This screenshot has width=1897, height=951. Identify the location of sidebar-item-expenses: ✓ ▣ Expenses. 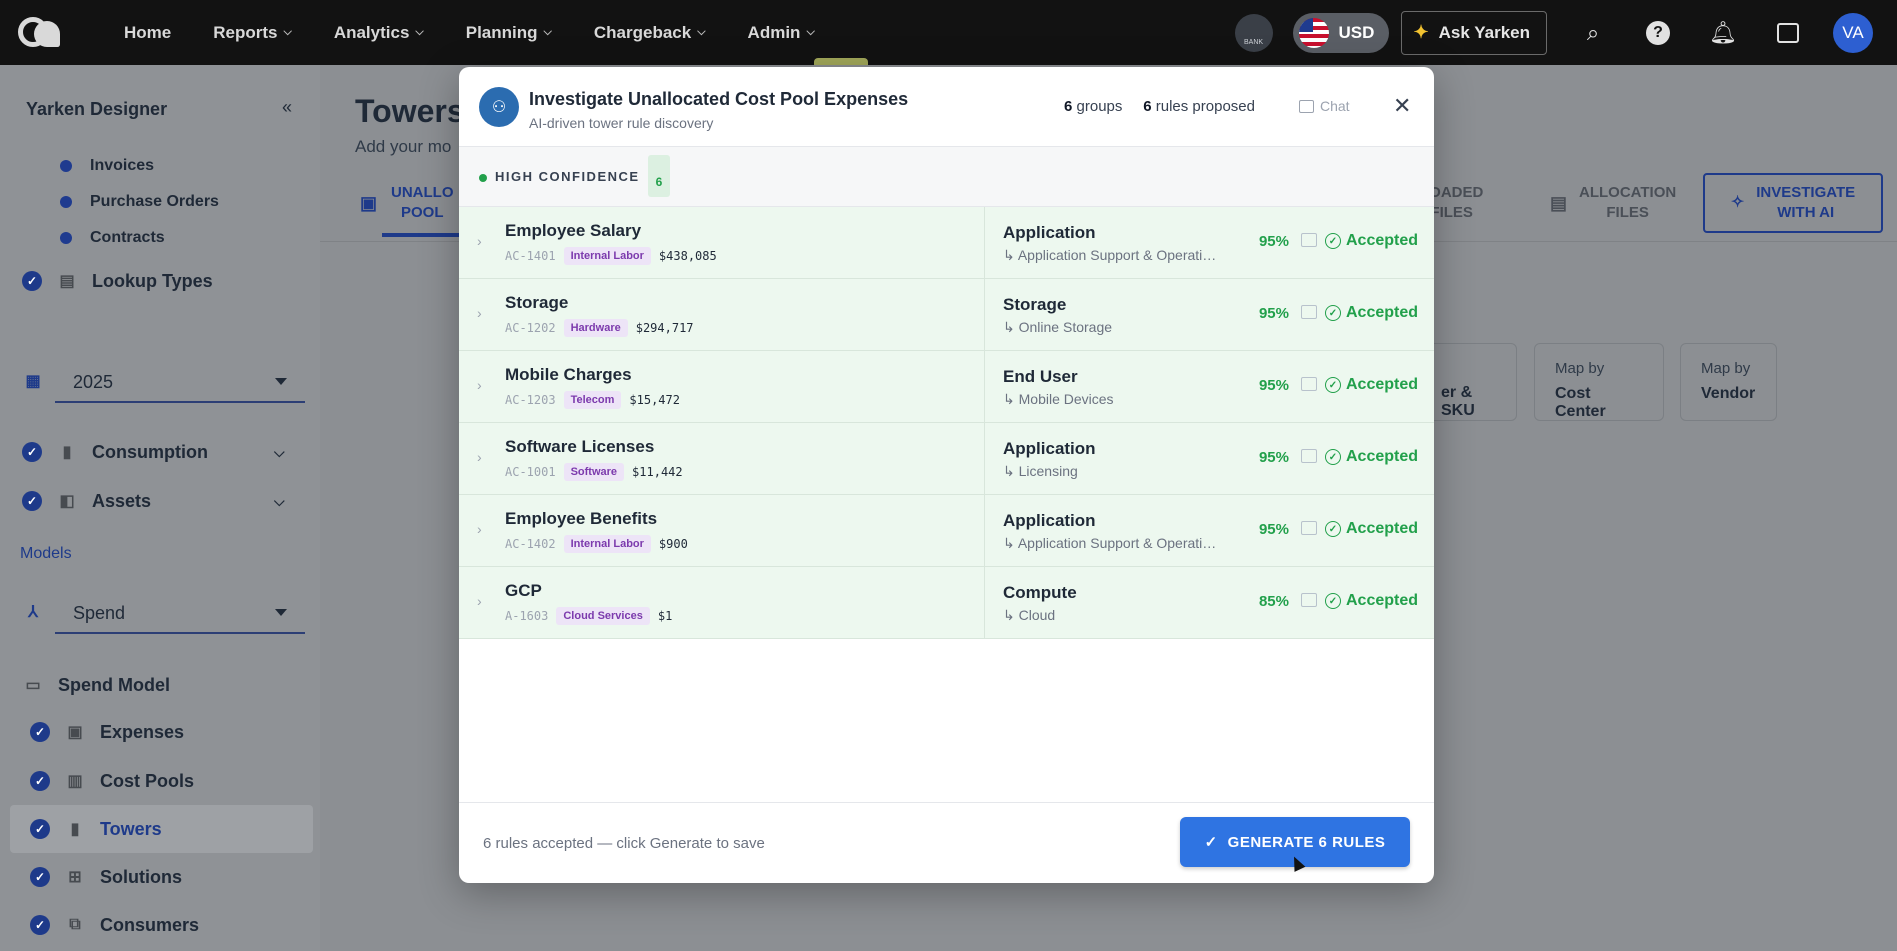
(107, 732).